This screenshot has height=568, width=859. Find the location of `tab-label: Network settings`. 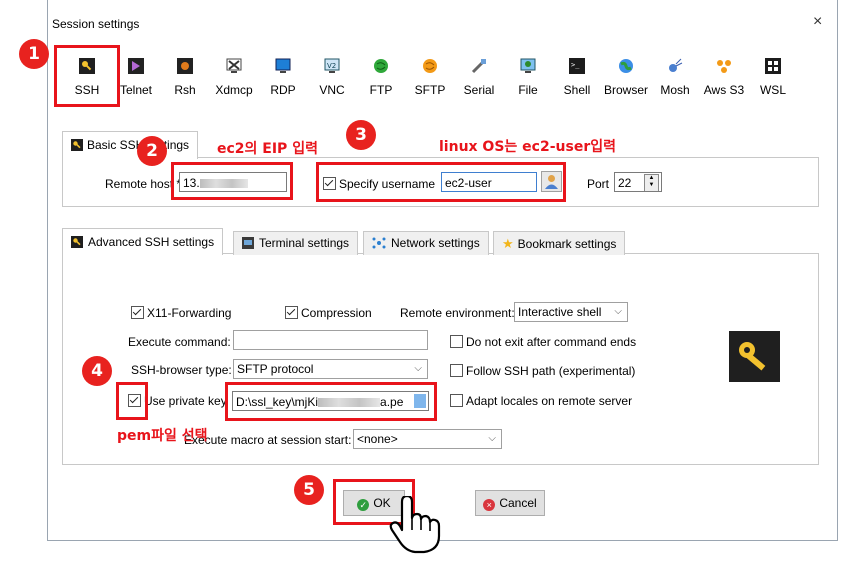

tab-label: Network settings is located at coordinates (435, 243).